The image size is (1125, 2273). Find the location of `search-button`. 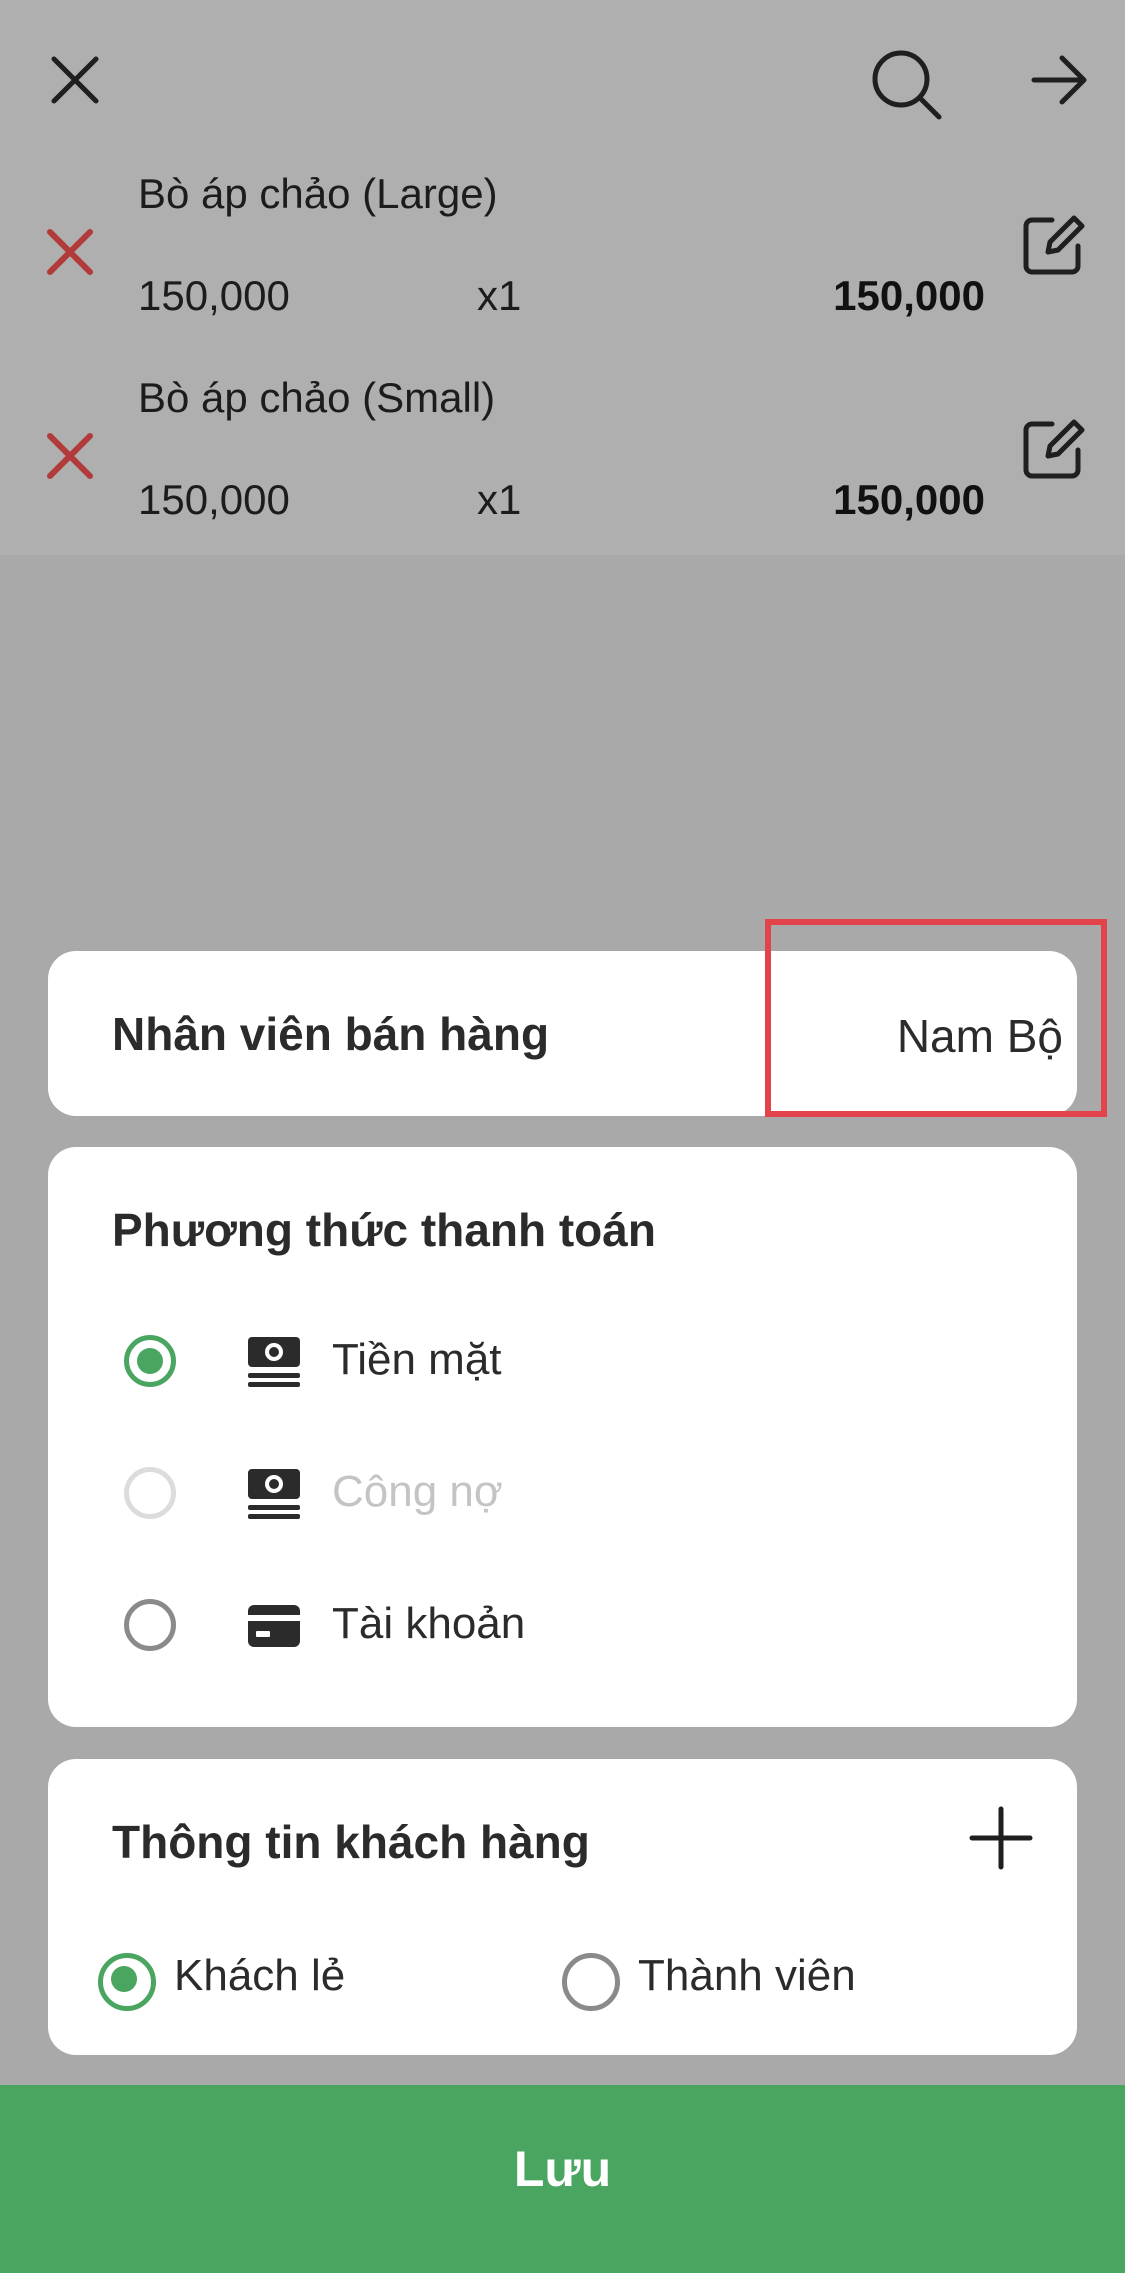

search-button is located at coordinates (907, 85).